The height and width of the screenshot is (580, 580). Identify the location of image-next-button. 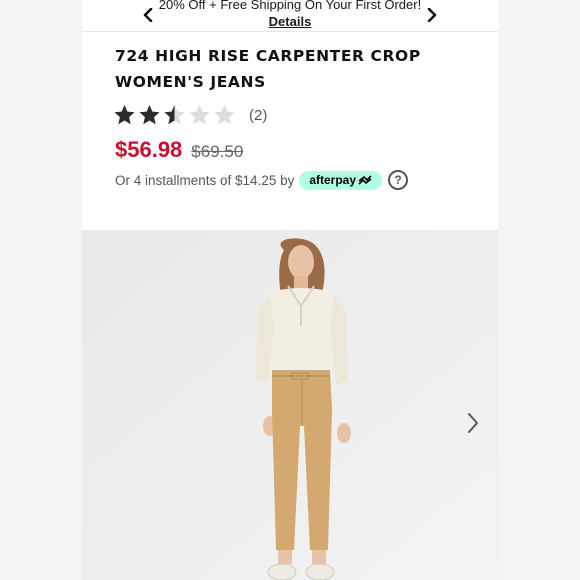
(473, 423).